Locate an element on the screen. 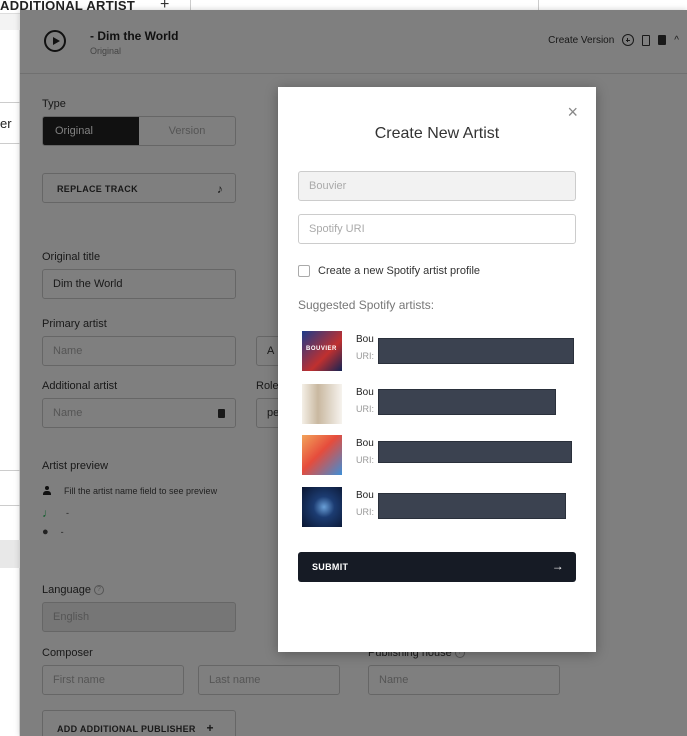 The width and height of the screenshot is (687, 736). artist-thumbnail: BOUVIER is located at coordinates (322, 351).